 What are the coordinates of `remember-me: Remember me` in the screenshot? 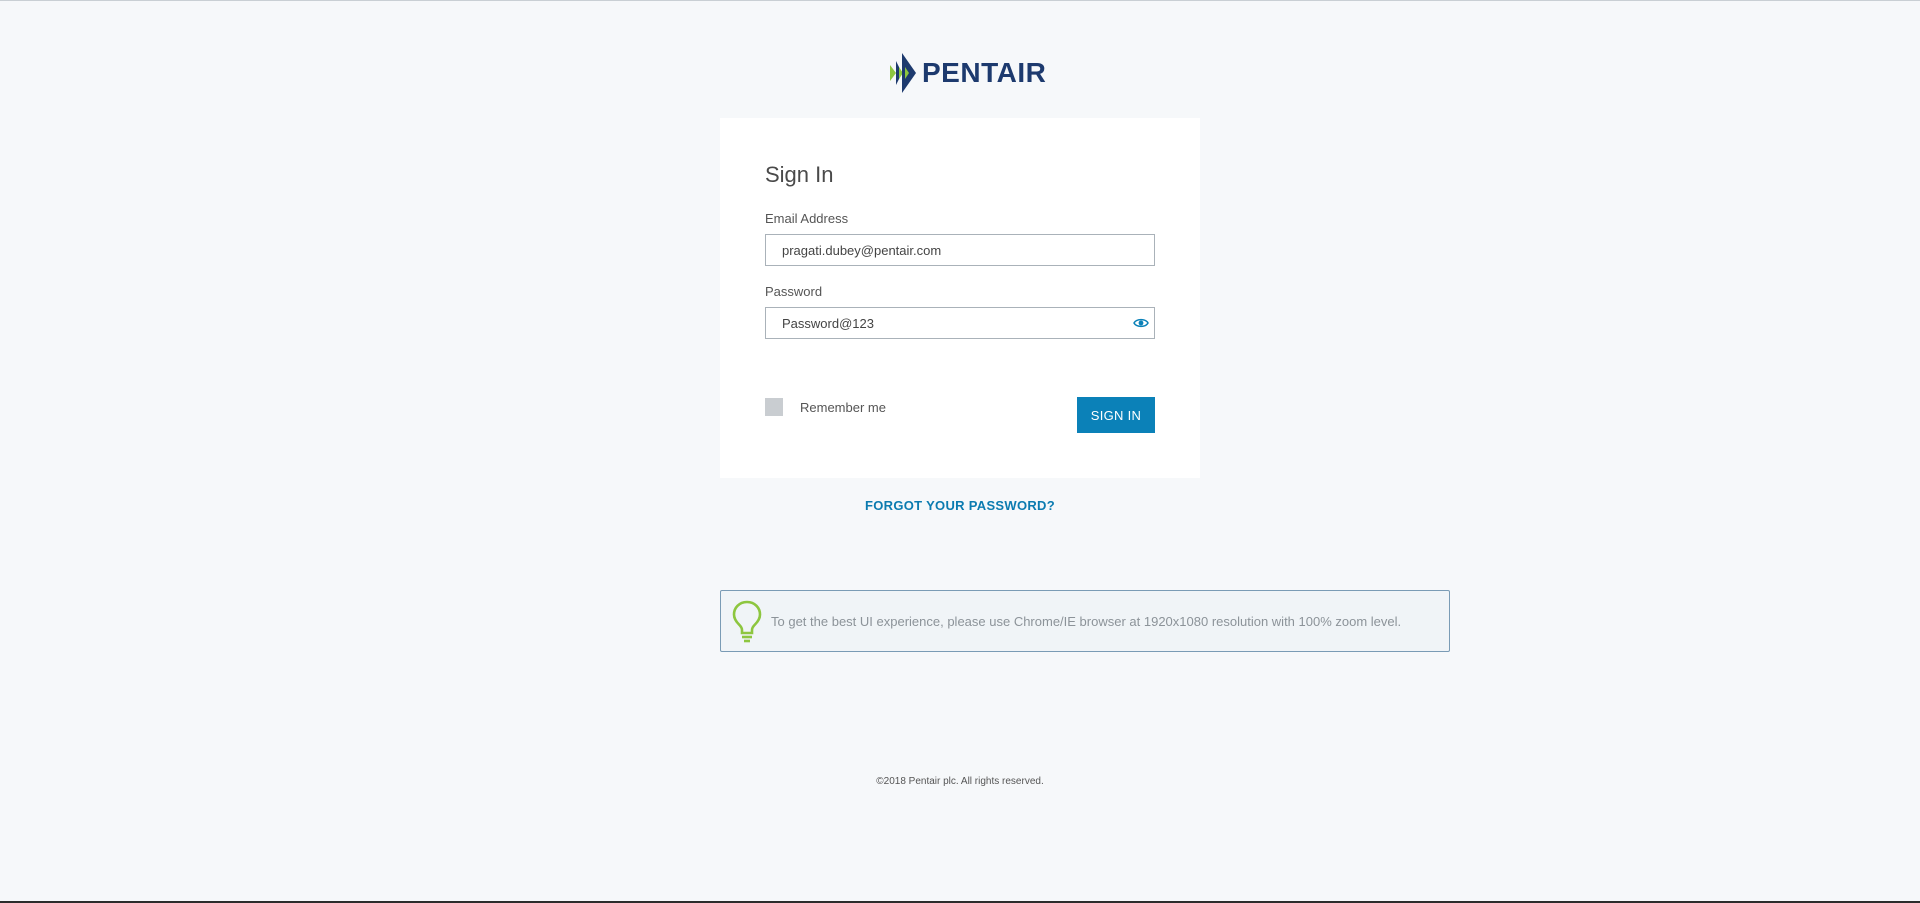 It's located at (825, 407).